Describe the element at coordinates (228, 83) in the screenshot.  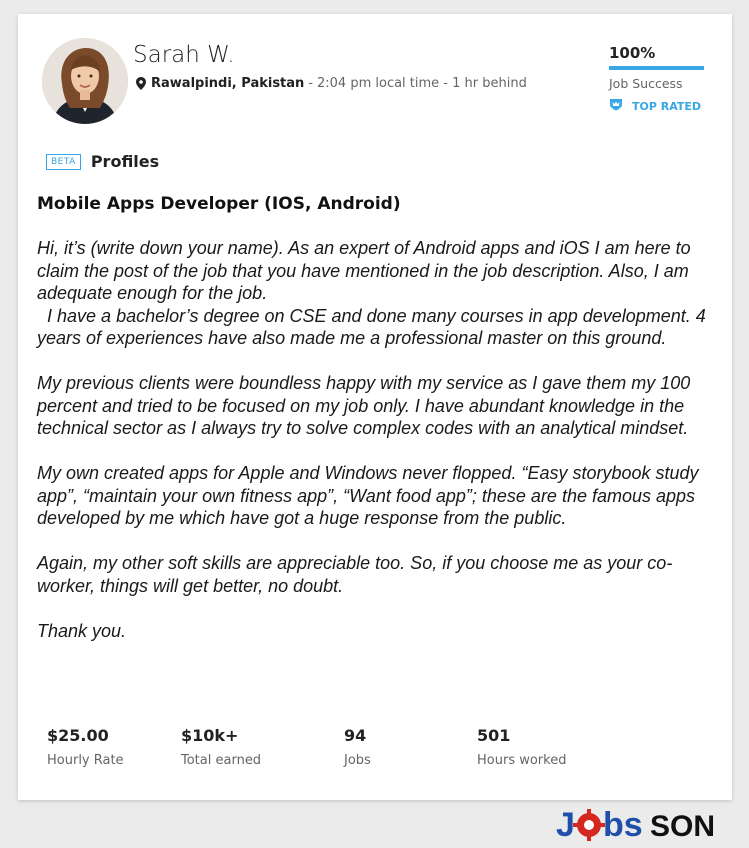
I see `location-city: Rawalpindi, Pakistan` at that location.